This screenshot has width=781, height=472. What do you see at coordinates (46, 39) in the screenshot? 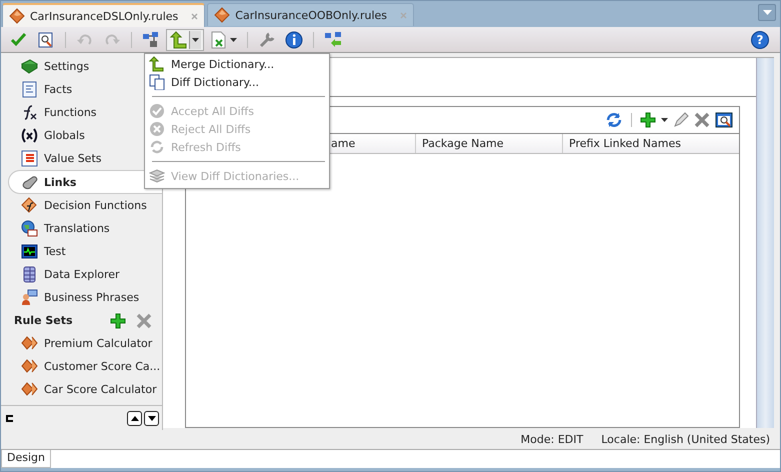
I see `document-search-icon` at bounding box center [46, 39].